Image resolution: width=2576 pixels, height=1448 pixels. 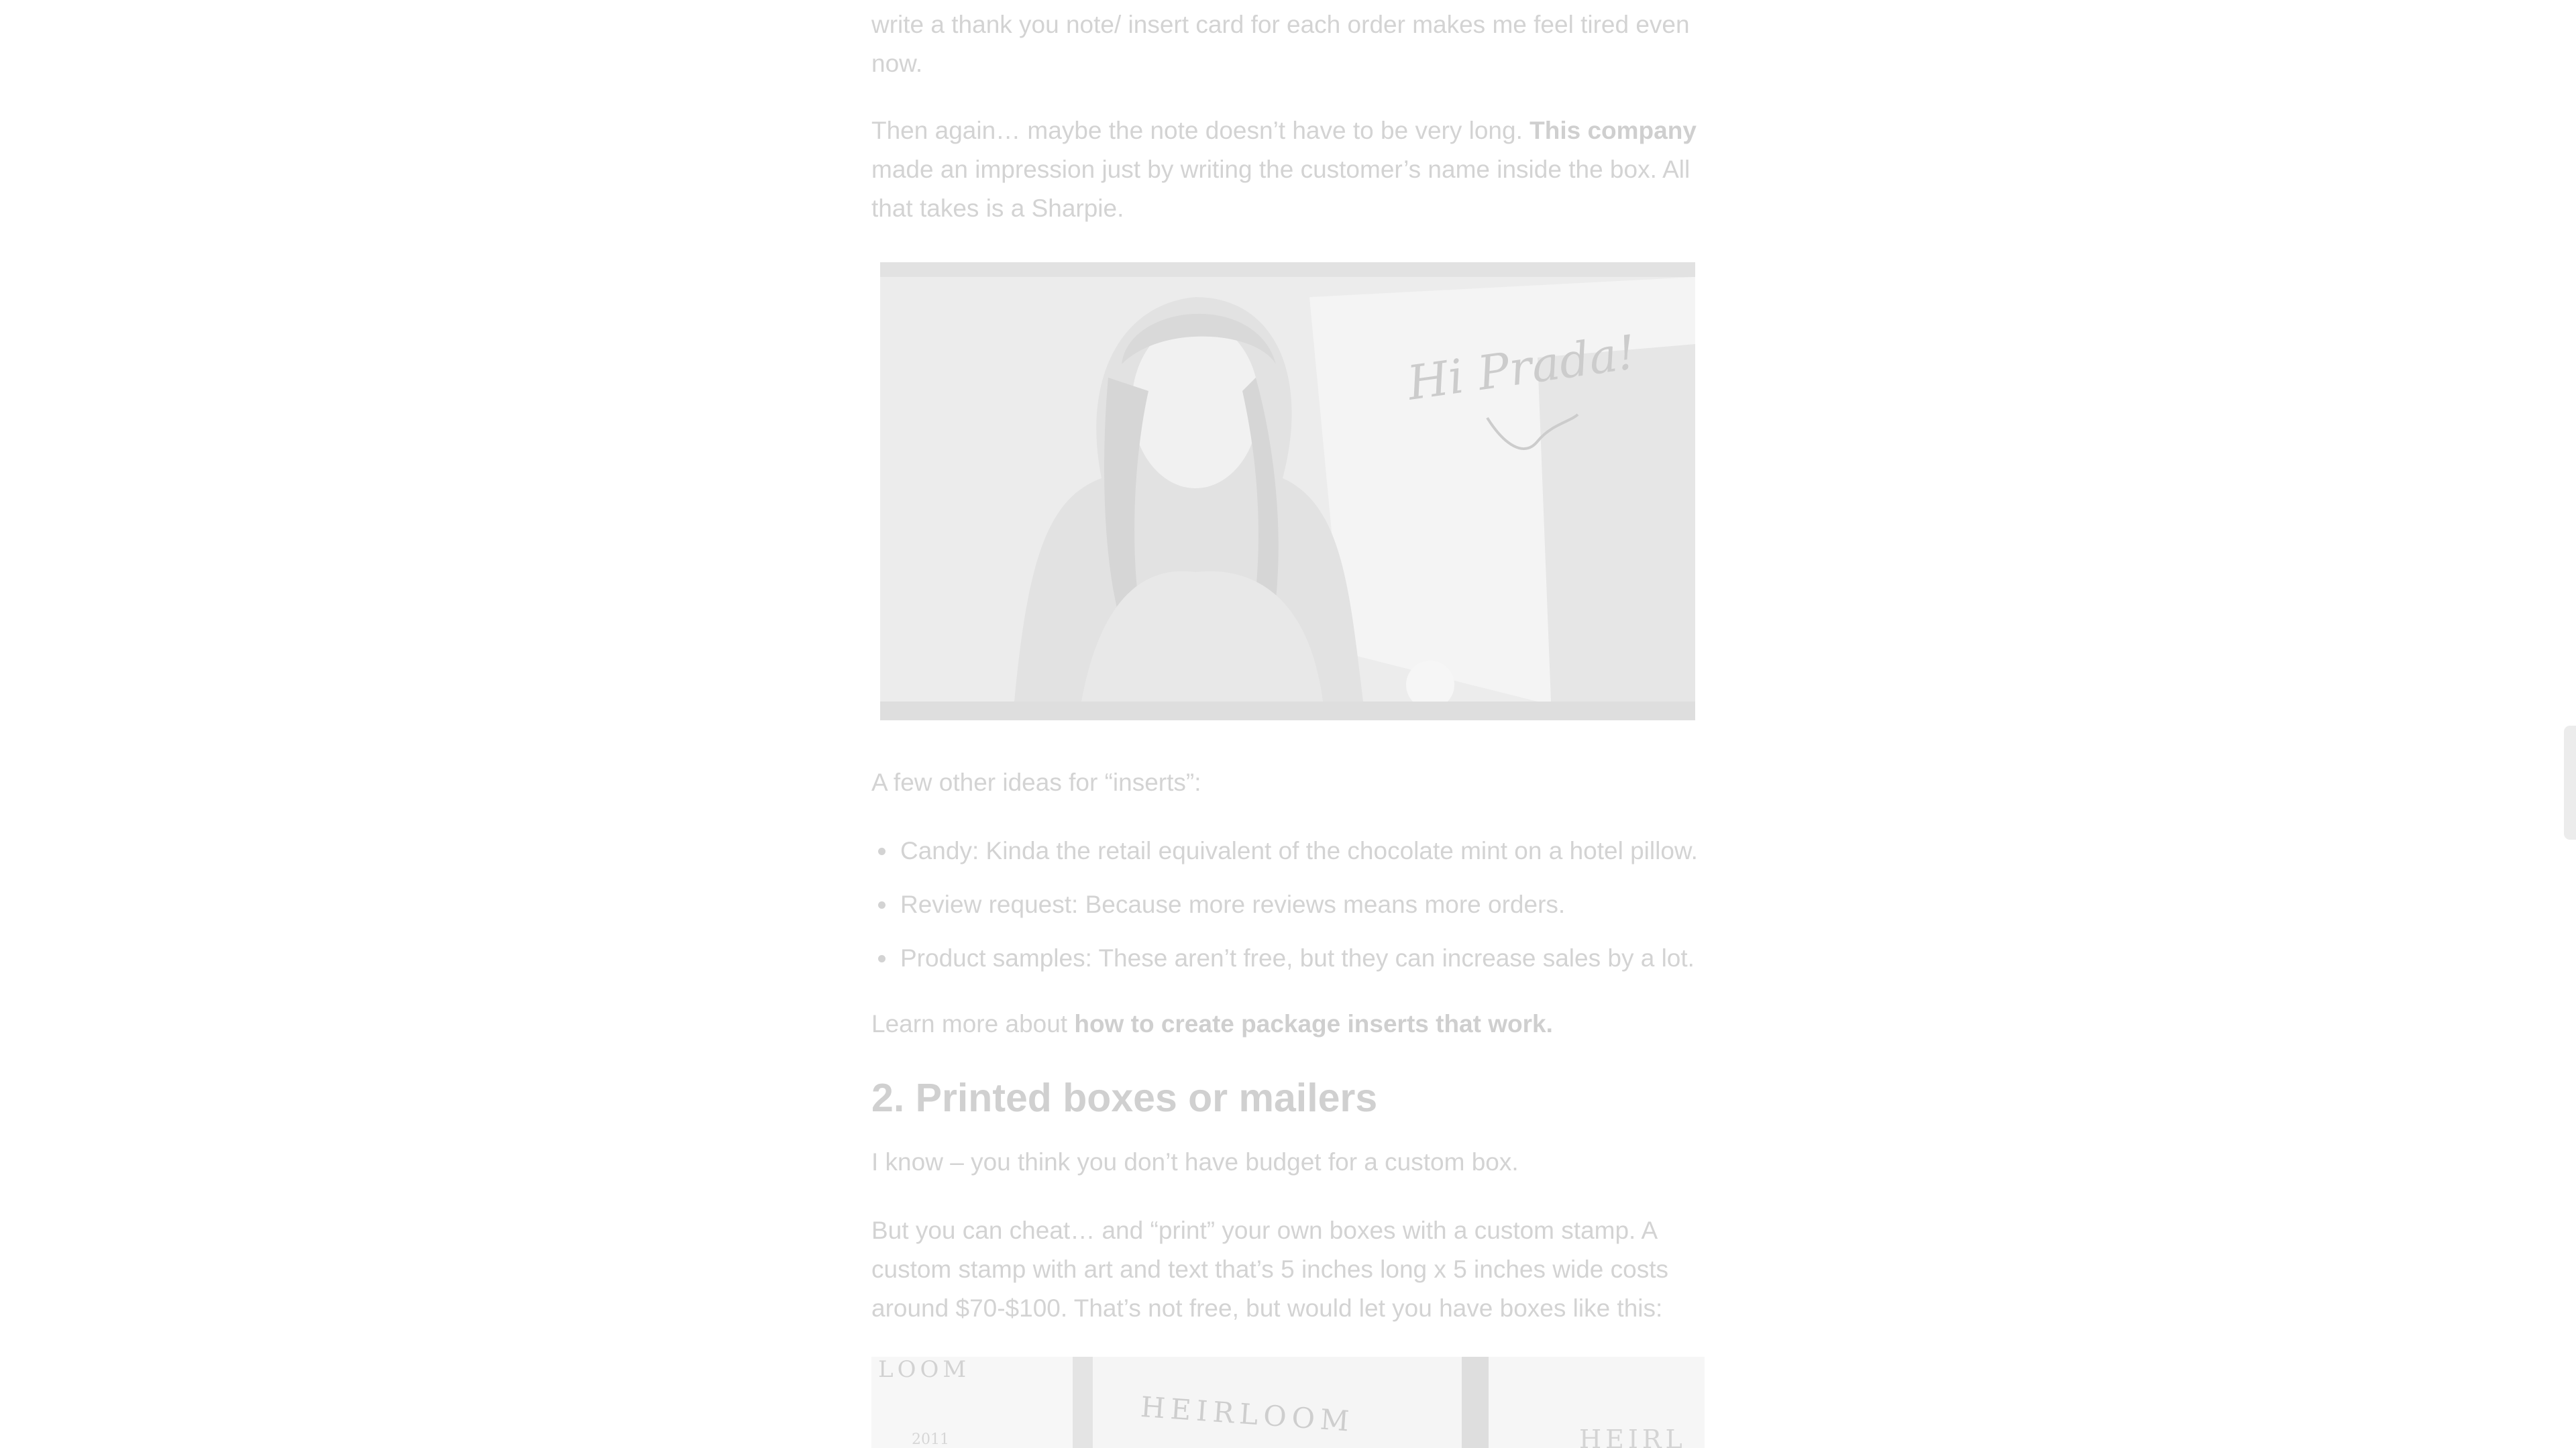 What do you see at coordinates (1632, 1436) in the screenshot?
I see `photo-text-heirl: HEIRL` at bounding box center [1632, 1436].